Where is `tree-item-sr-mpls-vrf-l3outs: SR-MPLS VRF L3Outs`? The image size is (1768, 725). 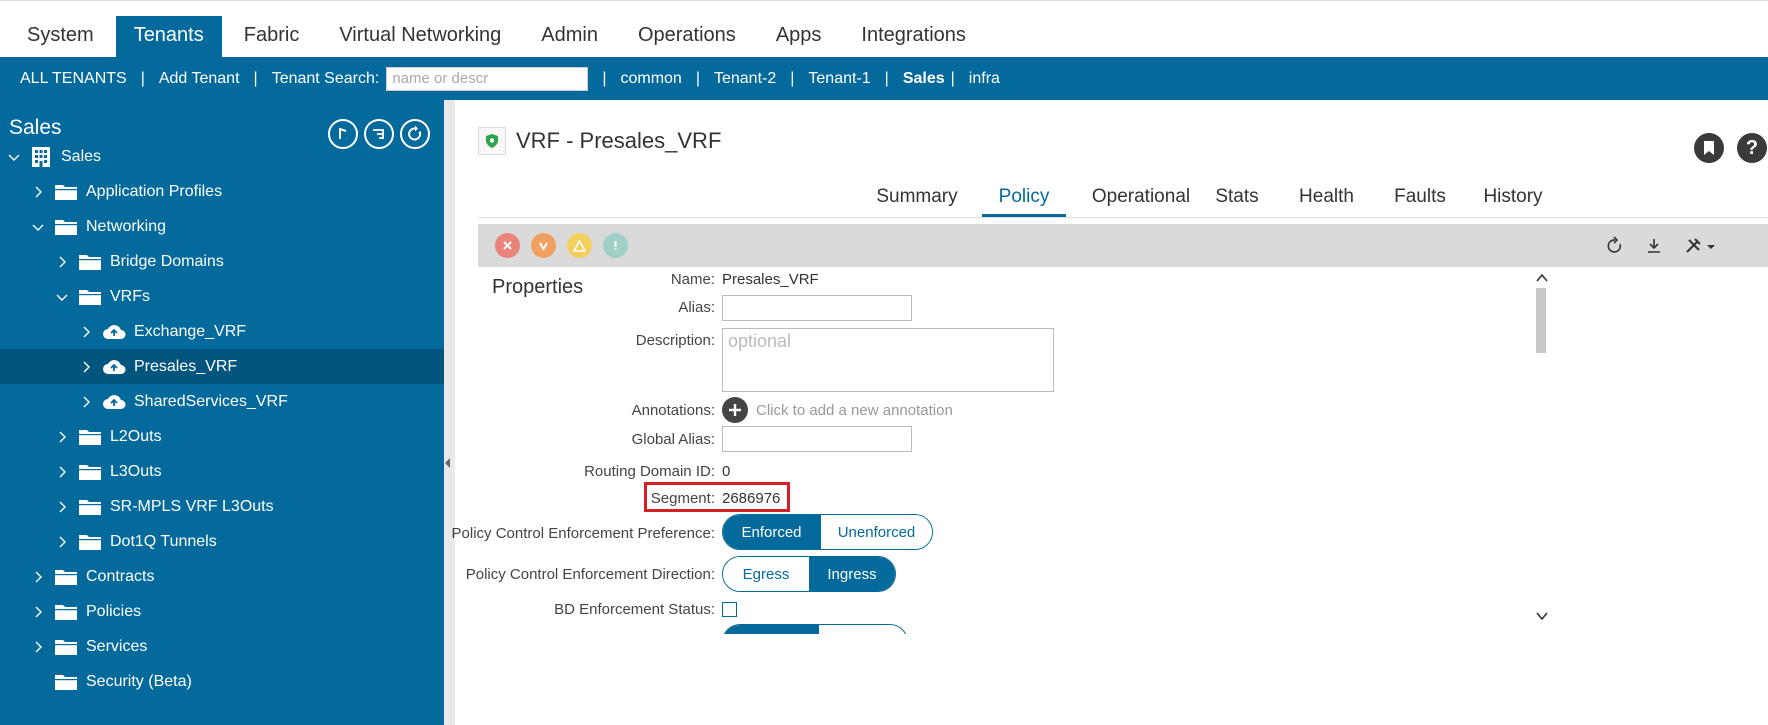 tree-item-sr-mpls-vrf-l3outs: SR-MPLS VRF L3Outs is located at coordinates (222, 506).